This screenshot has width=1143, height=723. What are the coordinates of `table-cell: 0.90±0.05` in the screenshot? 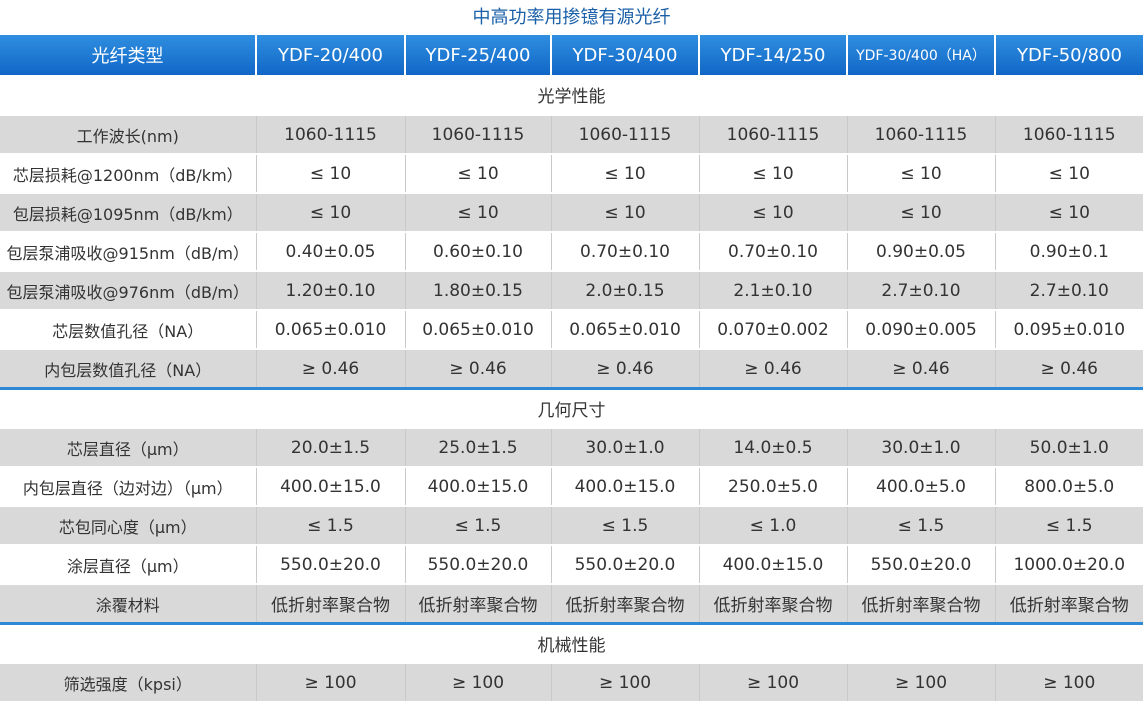 It's located at (920, 251).